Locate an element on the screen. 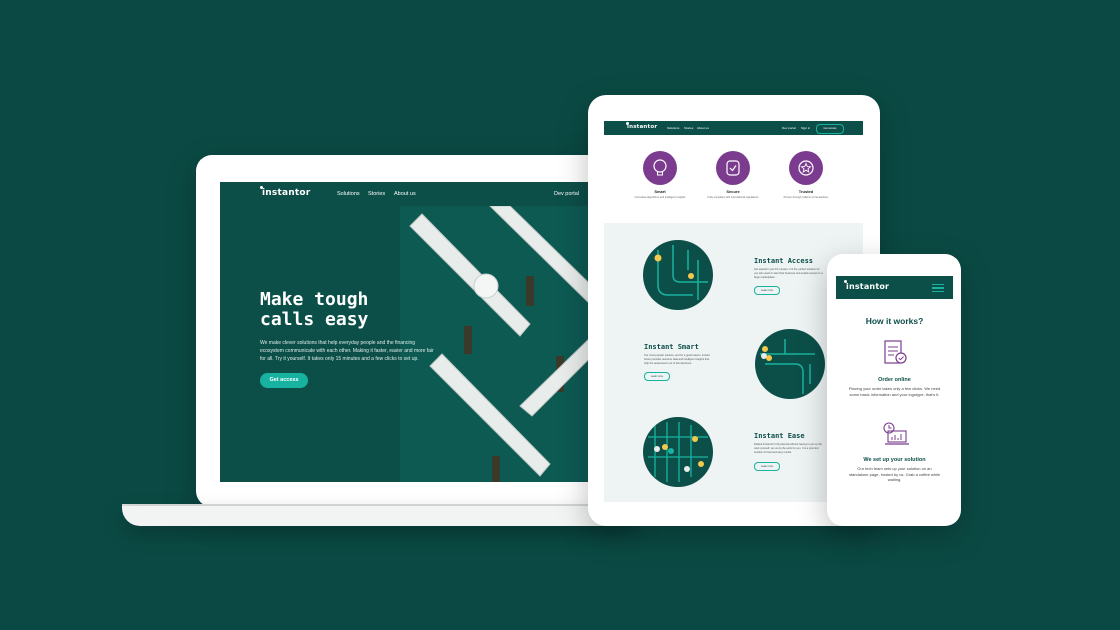  instant-smart-illustration is located at coordinates (790, 364).